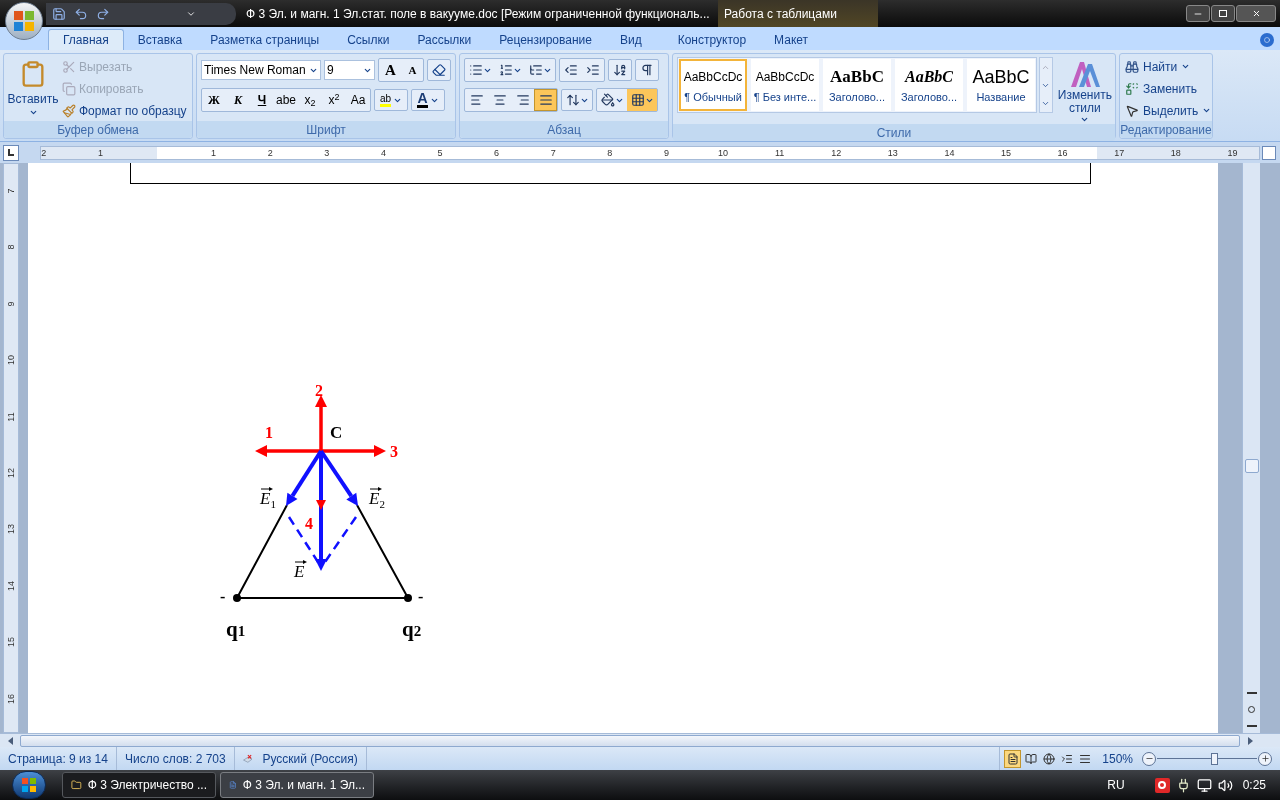 The image size is (1280, 800). What do you see at coordinates (223, 596) in the screenshot?
I see `charge-sign: -` at bounding box center [223, 596].